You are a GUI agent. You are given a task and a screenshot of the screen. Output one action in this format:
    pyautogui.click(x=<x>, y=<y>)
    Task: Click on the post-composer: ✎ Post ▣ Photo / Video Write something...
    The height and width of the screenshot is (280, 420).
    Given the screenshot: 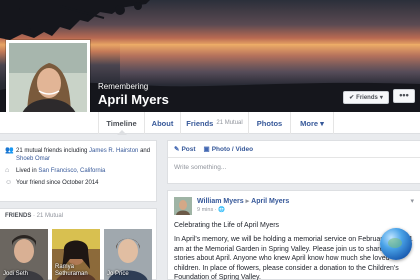 What is the action you would take?
    pyautogui.click(x=293, y=162)
    